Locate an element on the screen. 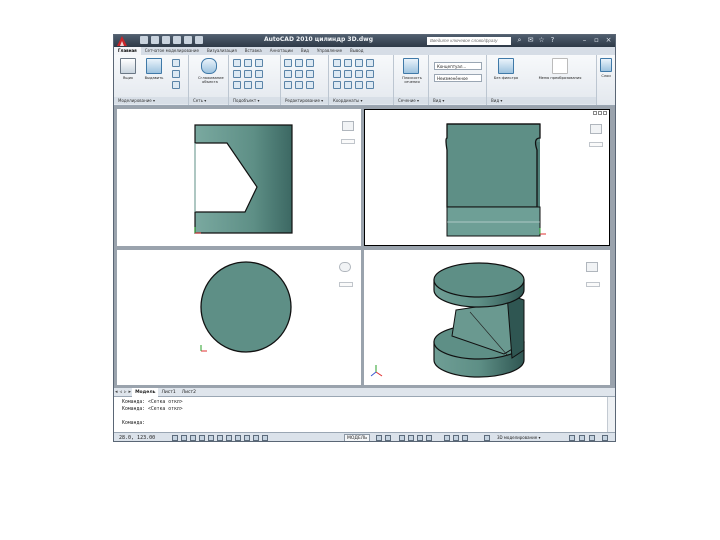 The width and height of the screenshot is (720, 540). new-file-icon is located at coordinates (144, 40).